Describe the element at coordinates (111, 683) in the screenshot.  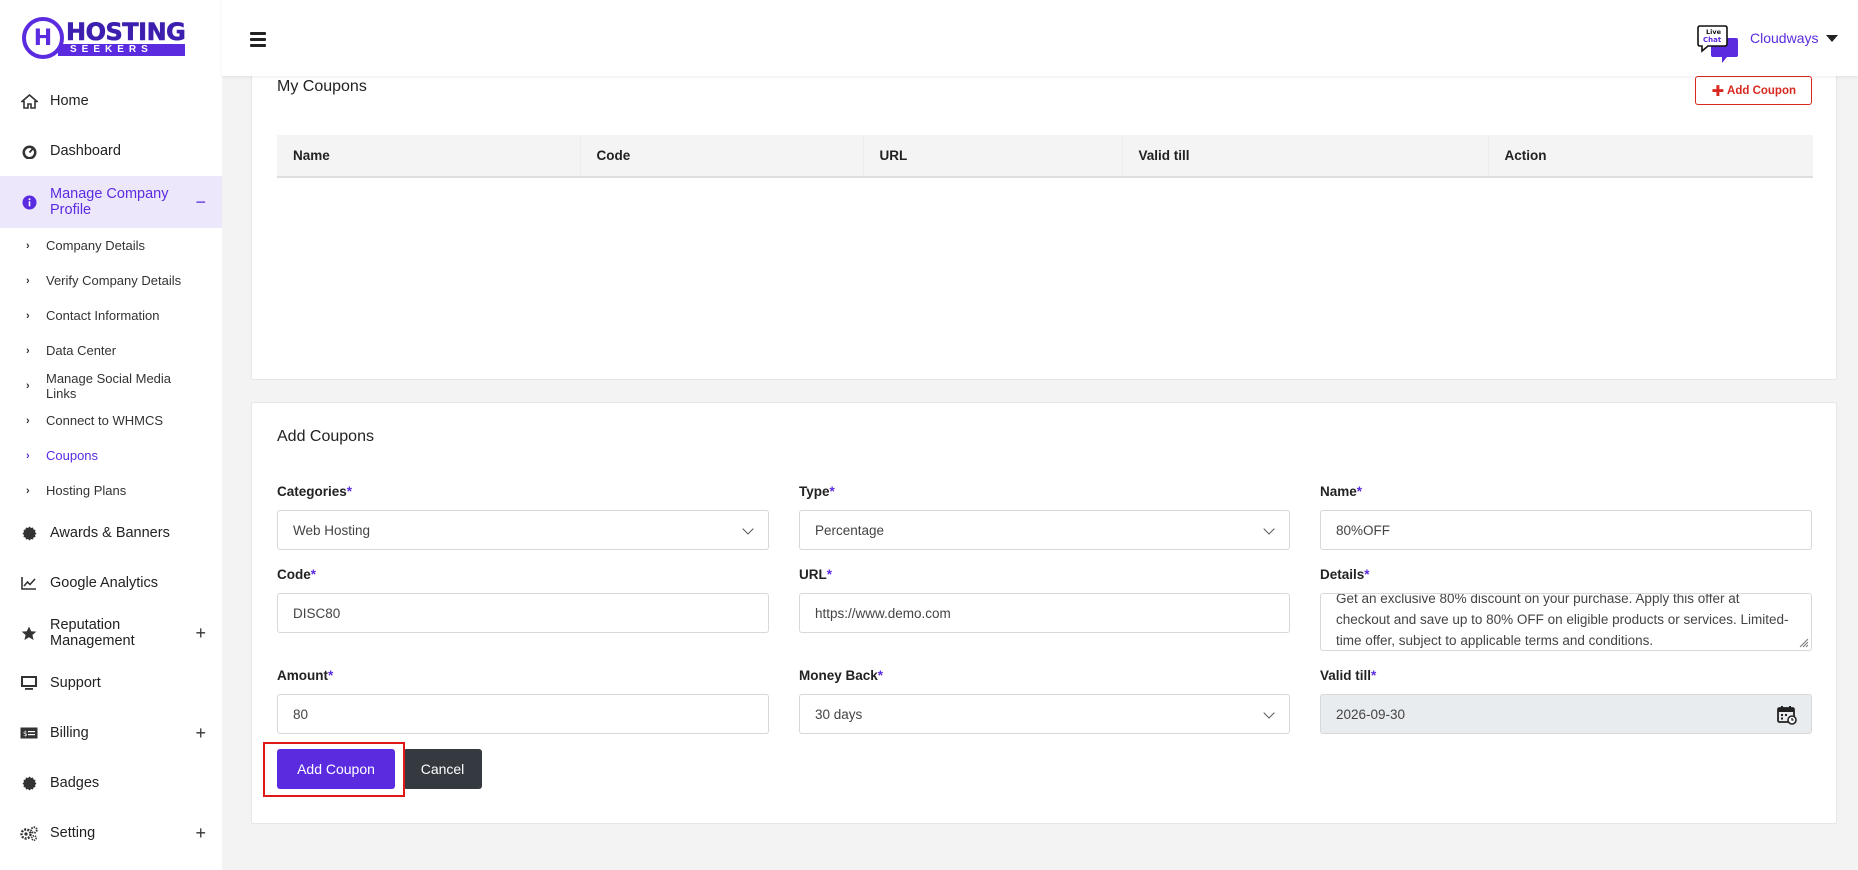
I see `sidebar-item-support: Support` at that location.